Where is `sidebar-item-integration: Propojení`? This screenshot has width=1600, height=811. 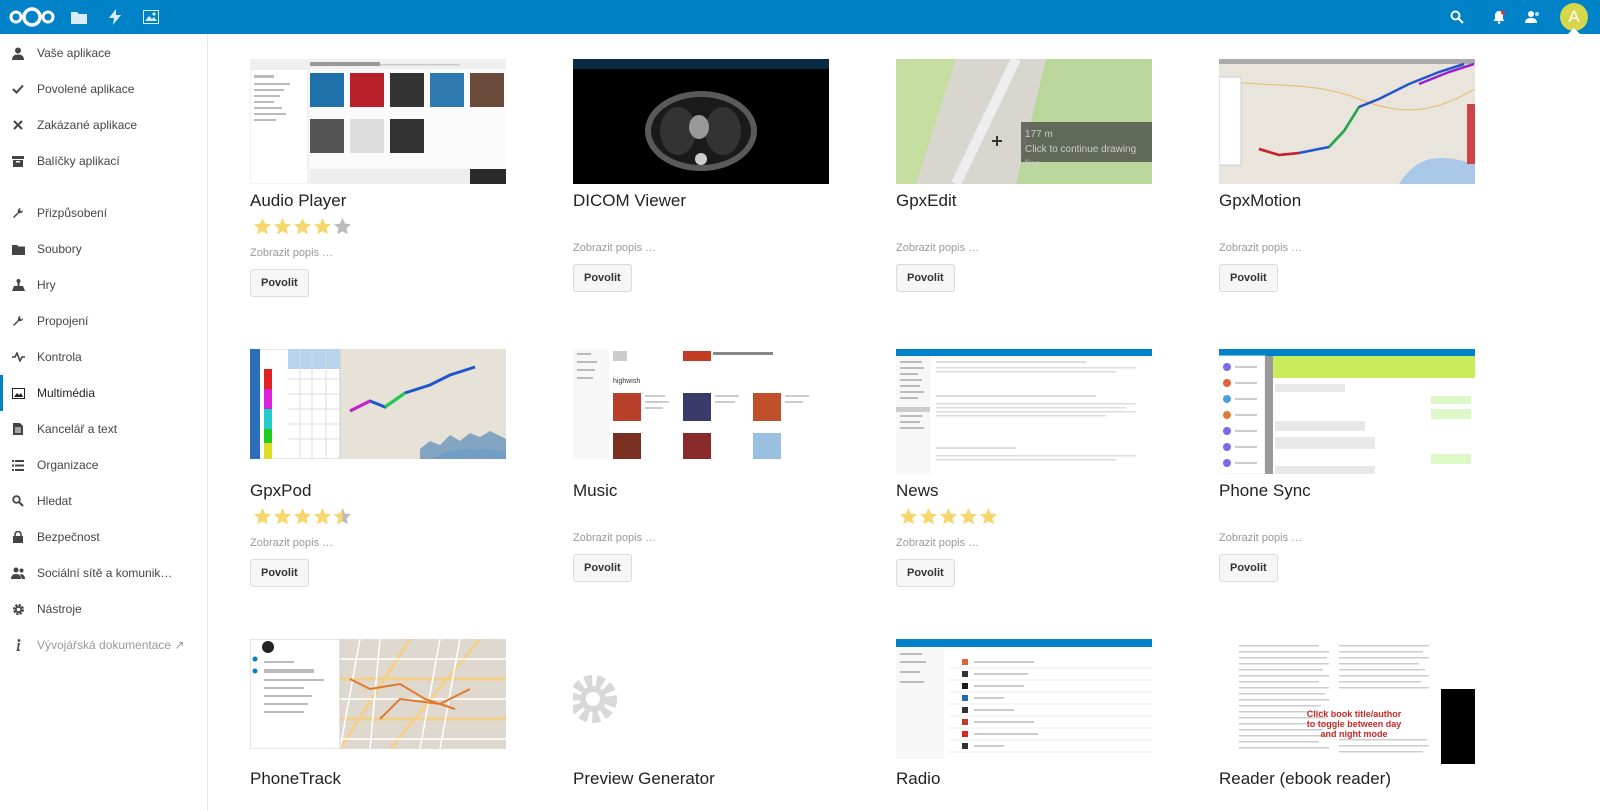 sidebar-item-integration: Propojení is located at coordinates (103, 321).